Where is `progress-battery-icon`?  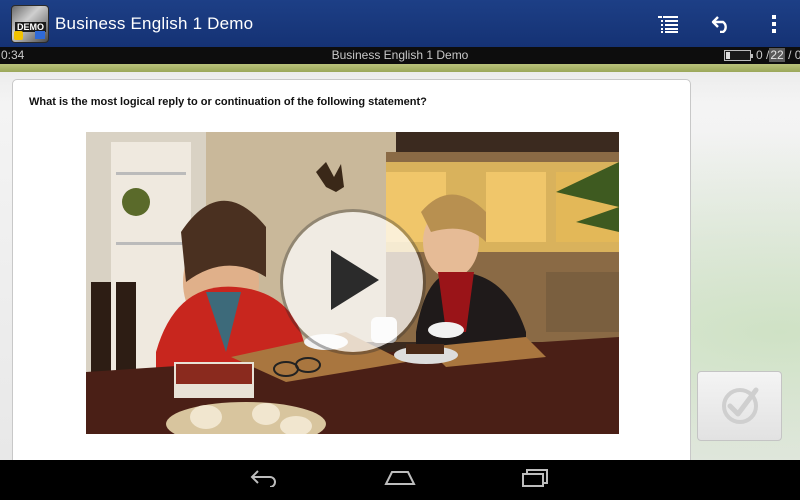 progress-battery-icon is located at coordinates (738, 55).